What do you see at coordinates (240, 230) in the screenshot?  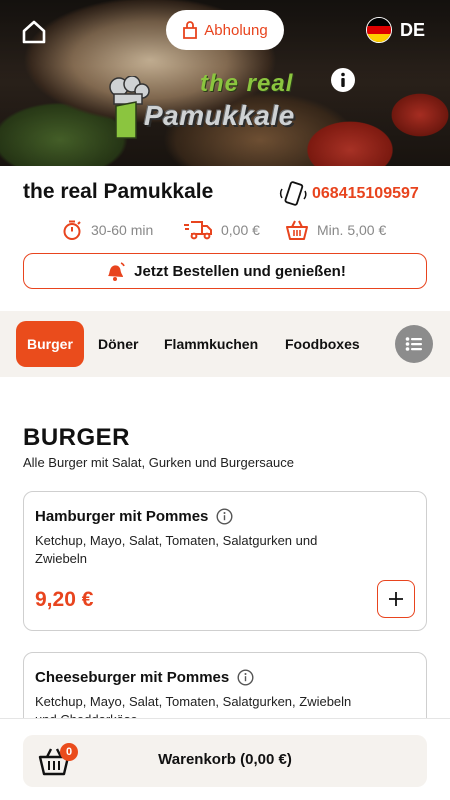 I see `delivery-fee-text: 0,00 €` at bounding box center [240, 230].